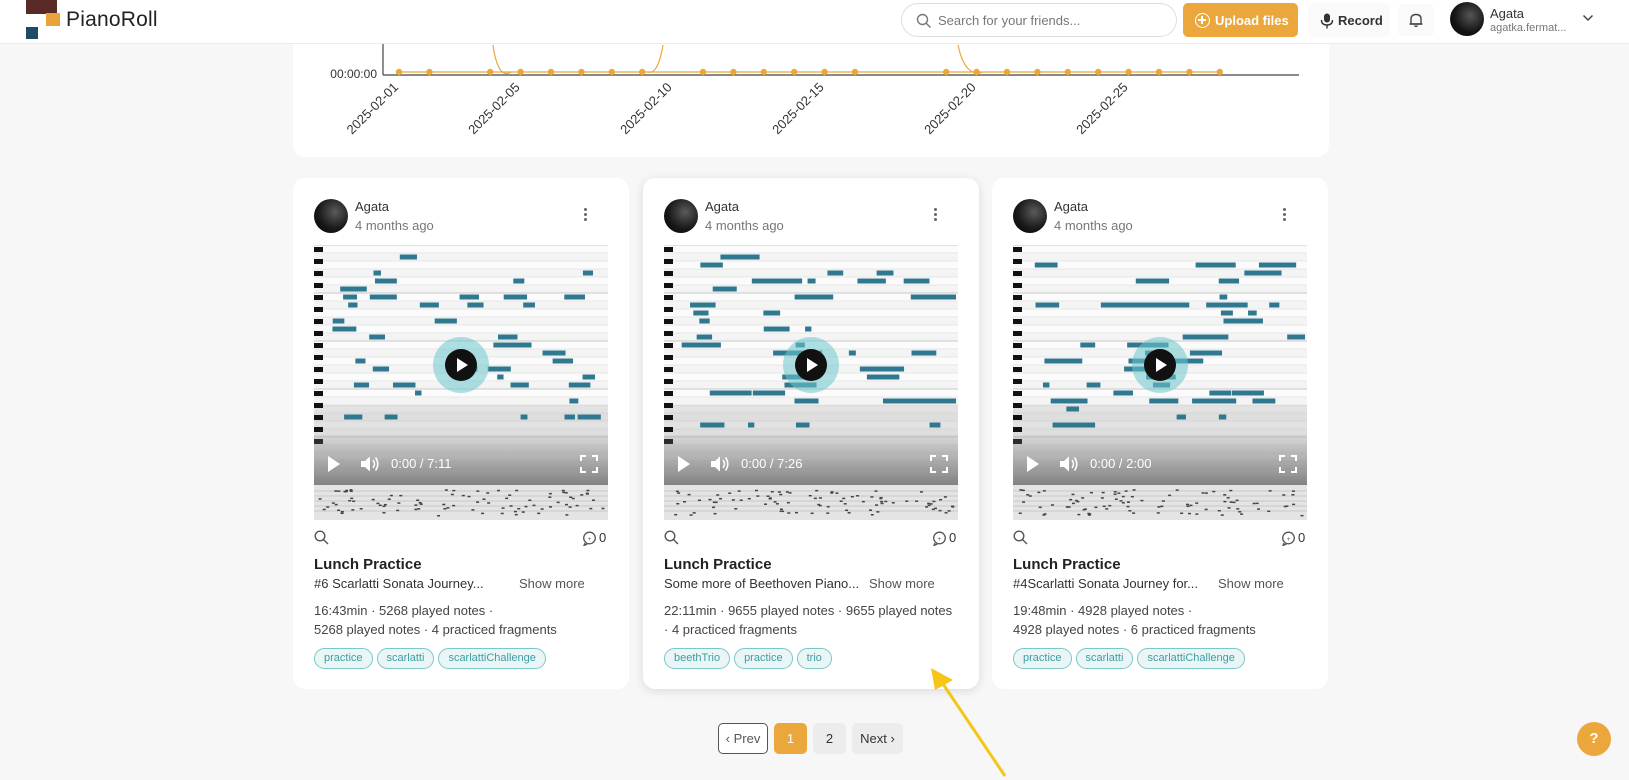  What do you see at coordinates (1588, 18) in the screenshot?
I see `chevron-down-icon` at bounding box center [1588, 18].